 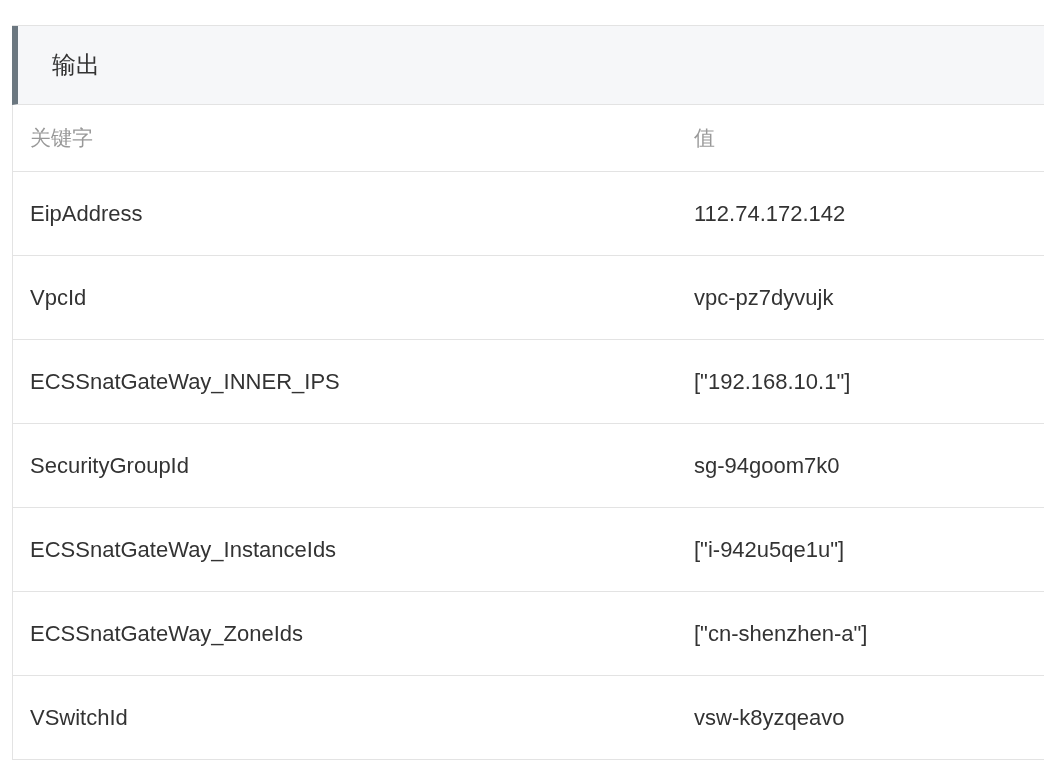 I want to click on table-cell-text: 112.74.172.142, so click(x=770, y=213).